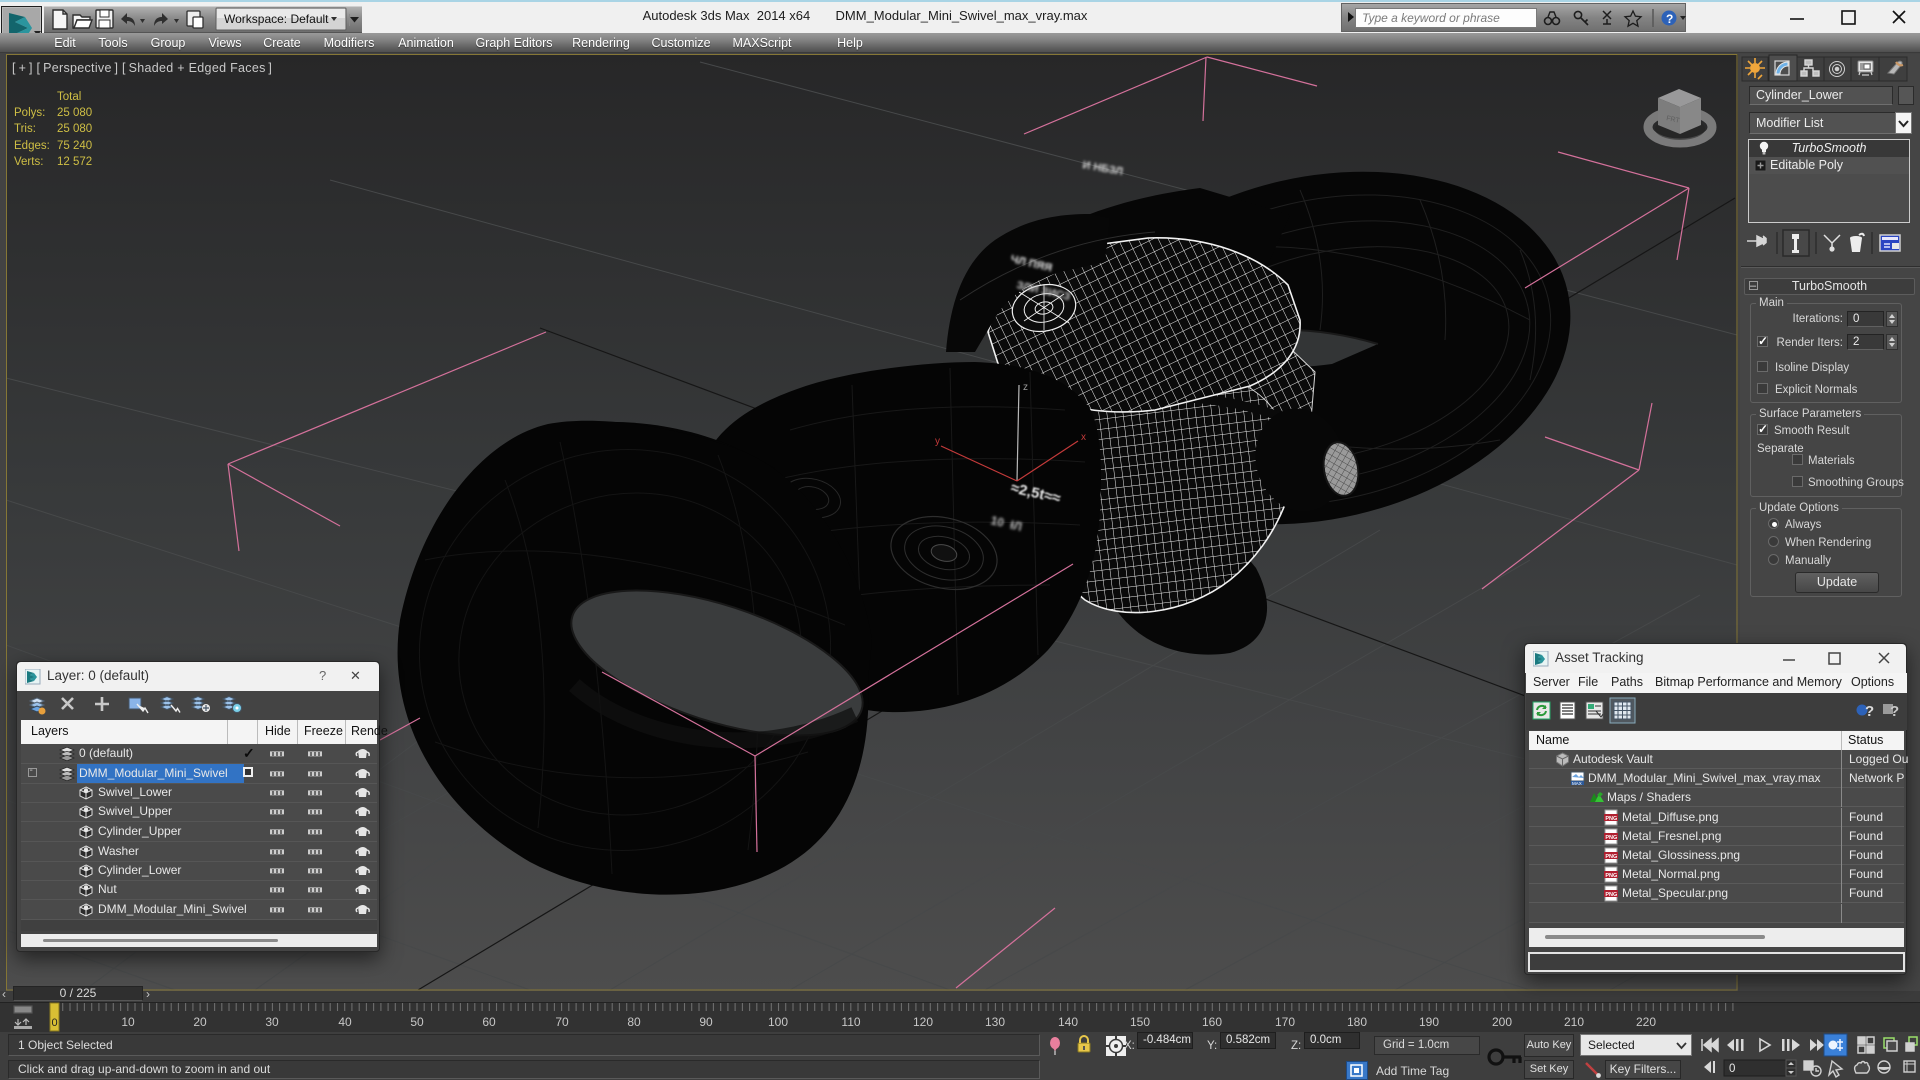  What do you see at coordinates (276, 19) in the screenshot?
I see `svg-text: Workspace: Default` at bounding box center [276, 19].